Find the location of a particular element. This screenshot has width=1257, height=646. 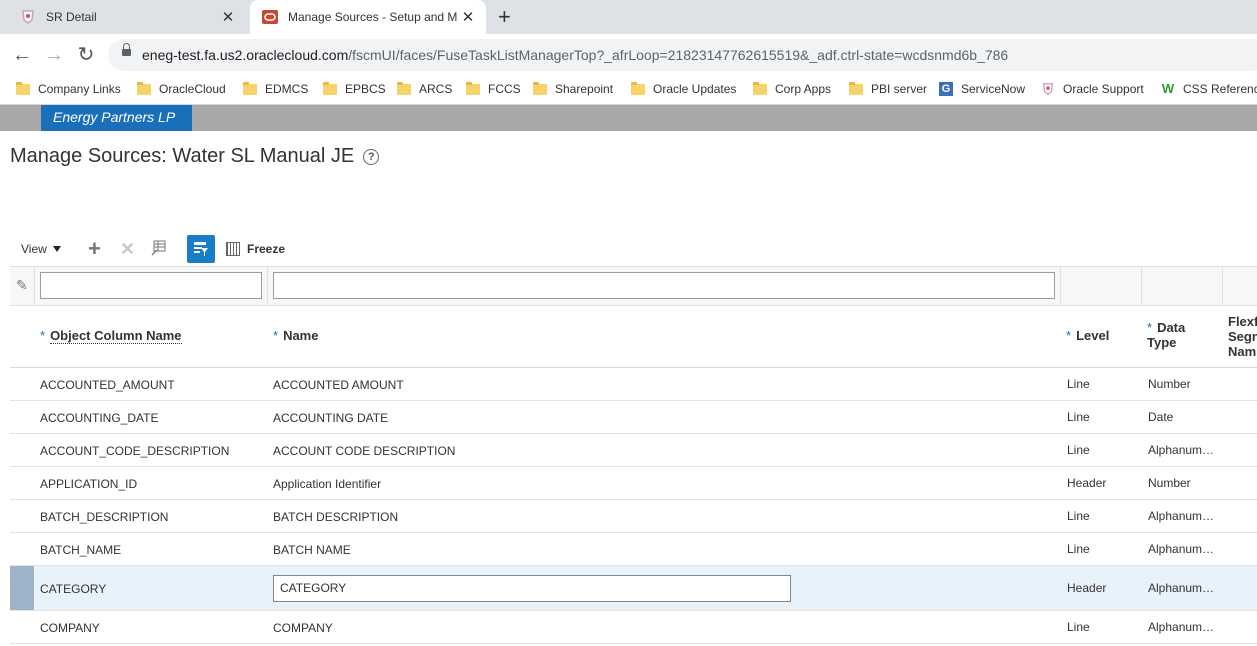

help-icon: ? is located at coordinates (371, 156).